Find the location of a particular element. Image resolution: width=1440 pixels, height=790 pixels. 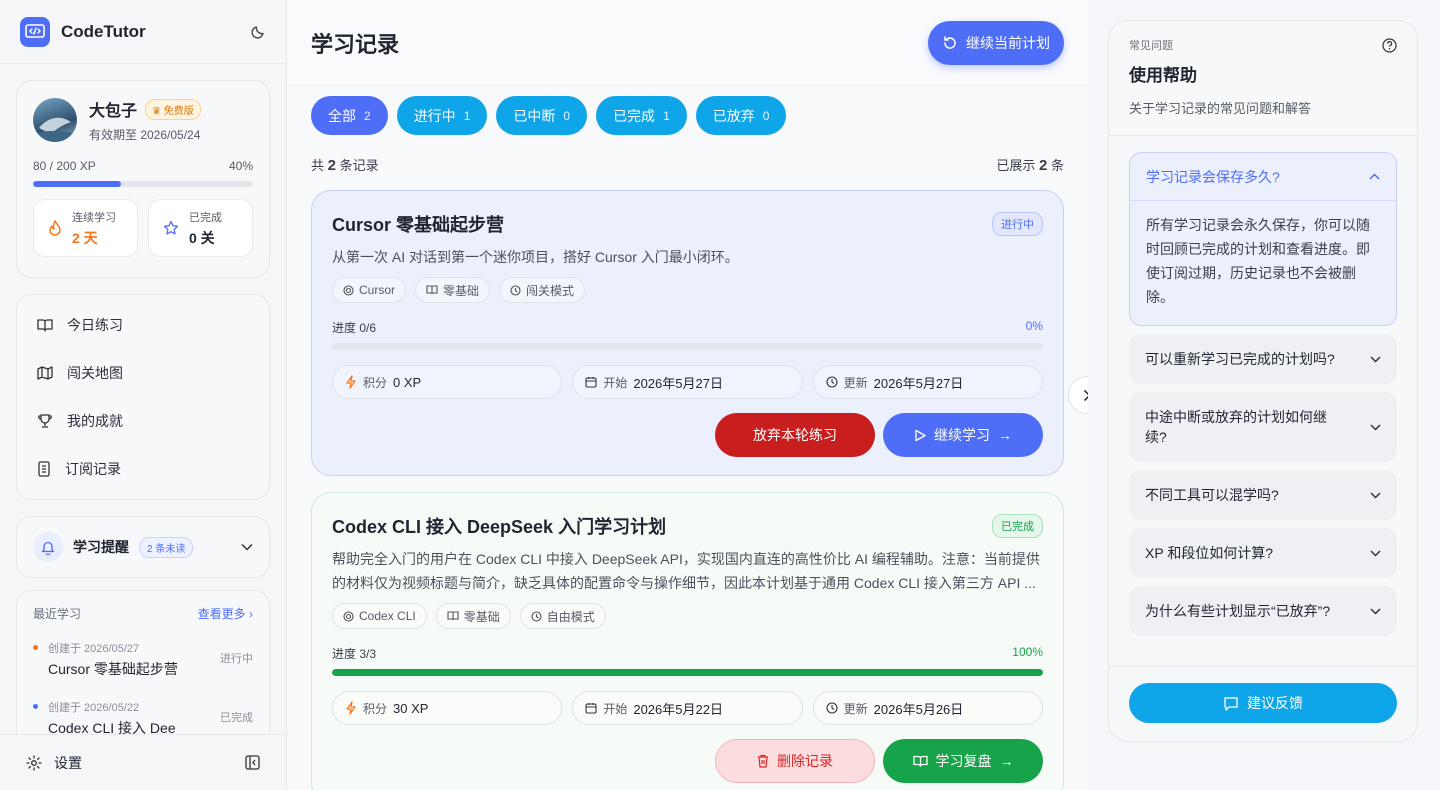

faq-item: 中途中断或放弃的计划如何继续? is located at coordinates (1263, 427).